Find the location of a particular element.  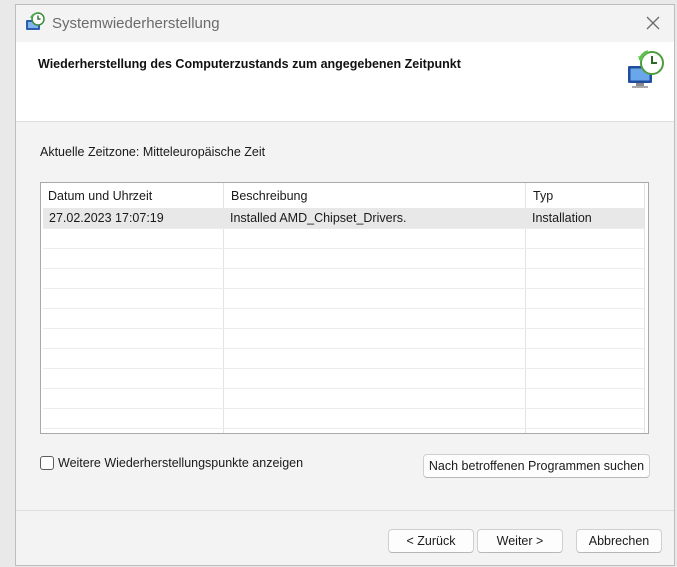

system-restore-icon is located at coordinates (35, 23).